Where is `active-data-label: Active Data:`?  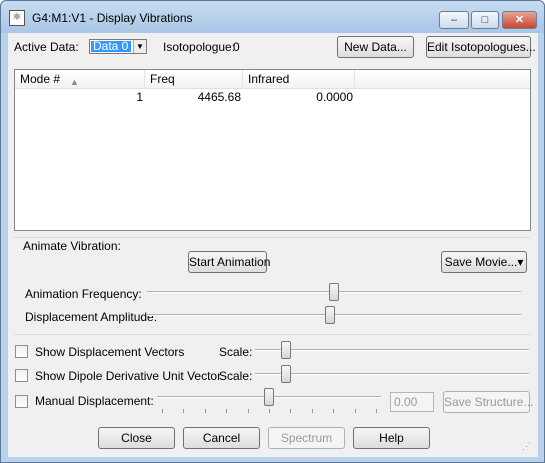 active-data-label: Active Data: is located at coordinates (46, 47).